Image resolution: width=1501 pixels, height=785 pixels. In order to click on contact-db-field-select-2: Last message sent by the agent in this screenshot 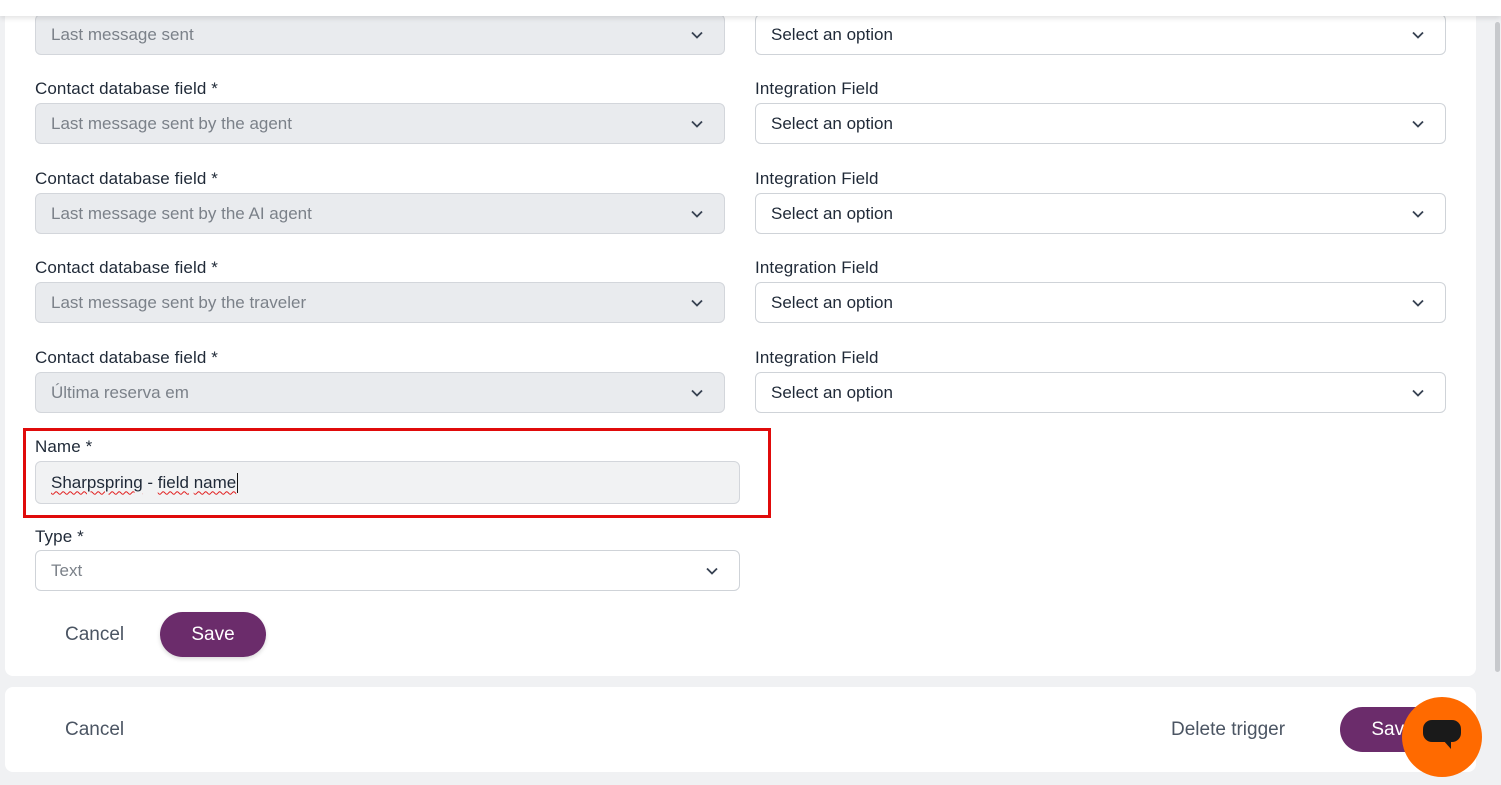, I will do `click(380, 123)`.